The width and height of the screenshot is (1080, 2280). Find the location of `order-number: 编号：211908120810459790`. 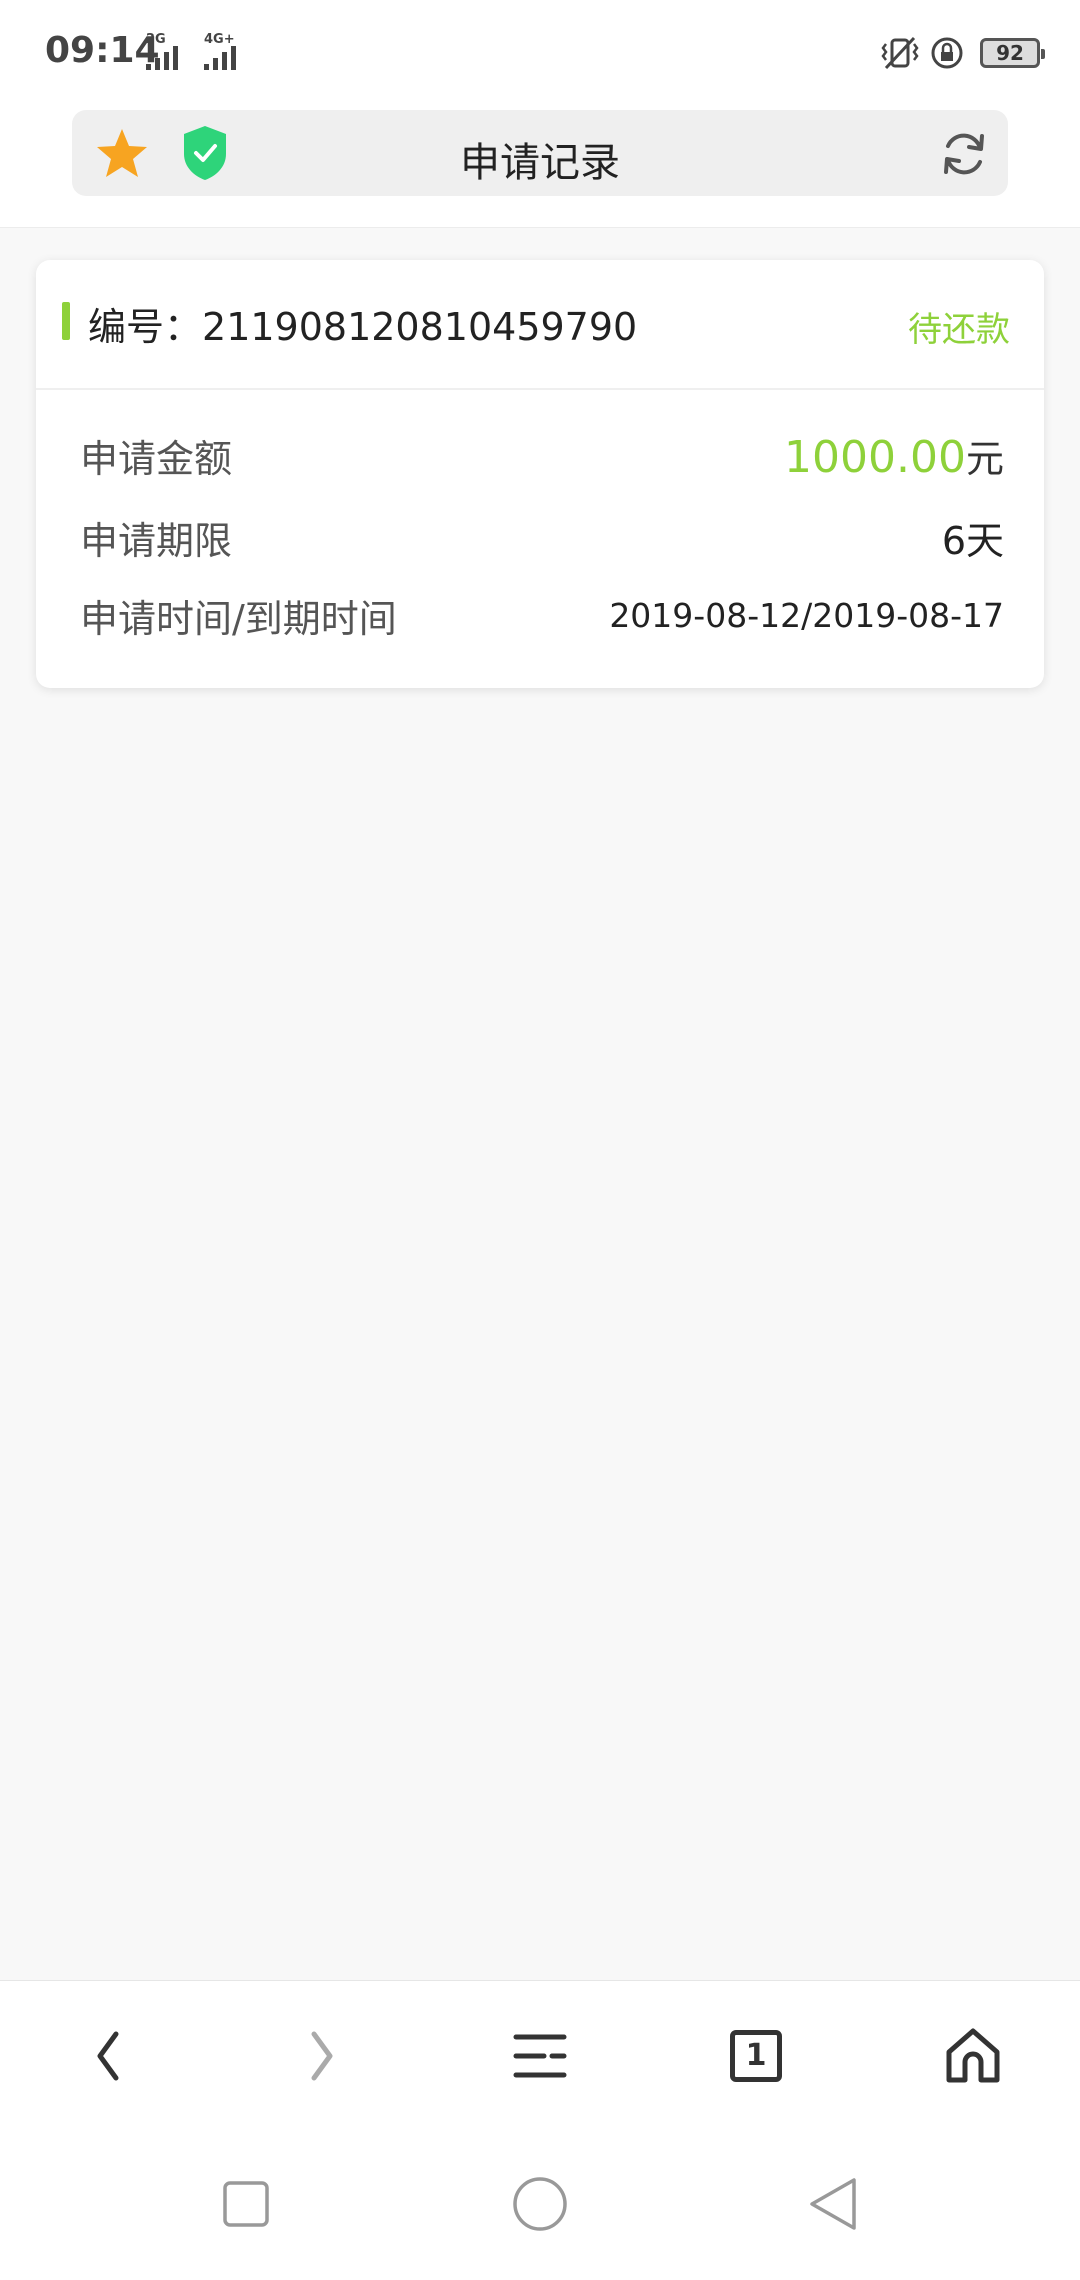

order-number: 编号：211908120810459790 is located at coordinates (362, 323).